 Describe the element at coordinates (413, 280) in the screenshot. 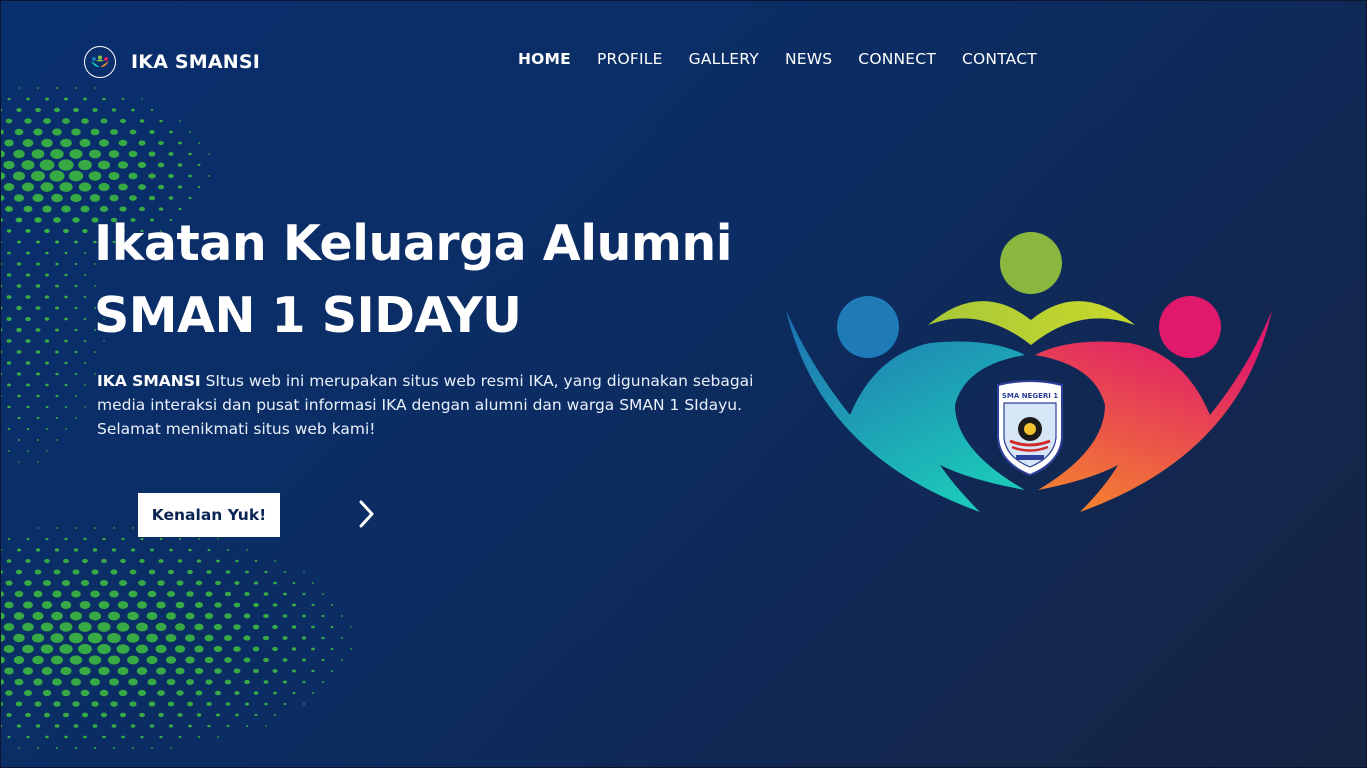

I see `hero-title: Ikatan Keluarga Alumni SMAN 1 SIDAYU` at that location.